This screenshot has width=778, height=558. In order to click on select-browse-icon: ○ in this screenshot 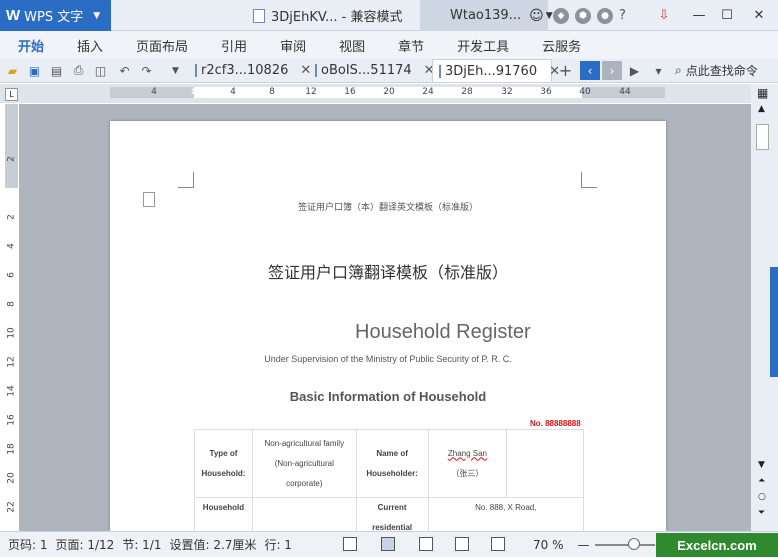, I will do `click(762, 497)`.